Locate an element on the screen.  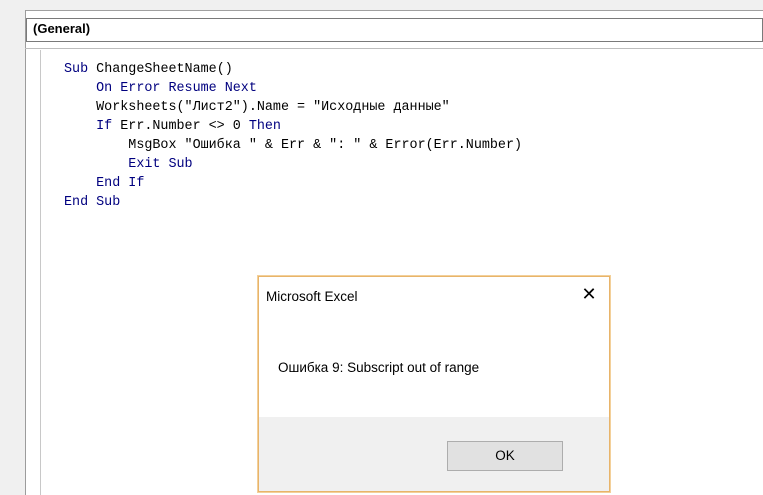
code-pane-top-divider is located at coordinates (394, 48).